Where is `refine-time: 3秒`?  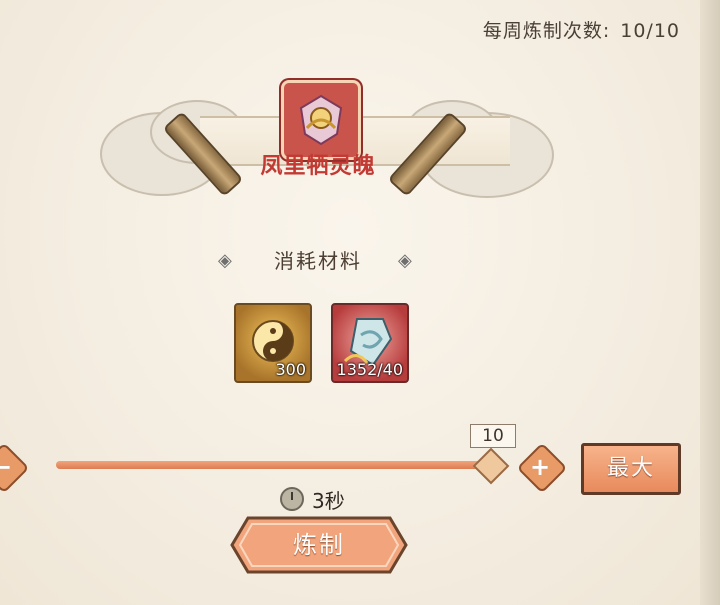
refine-time: 3秒 is located at coordinates (312, 499).